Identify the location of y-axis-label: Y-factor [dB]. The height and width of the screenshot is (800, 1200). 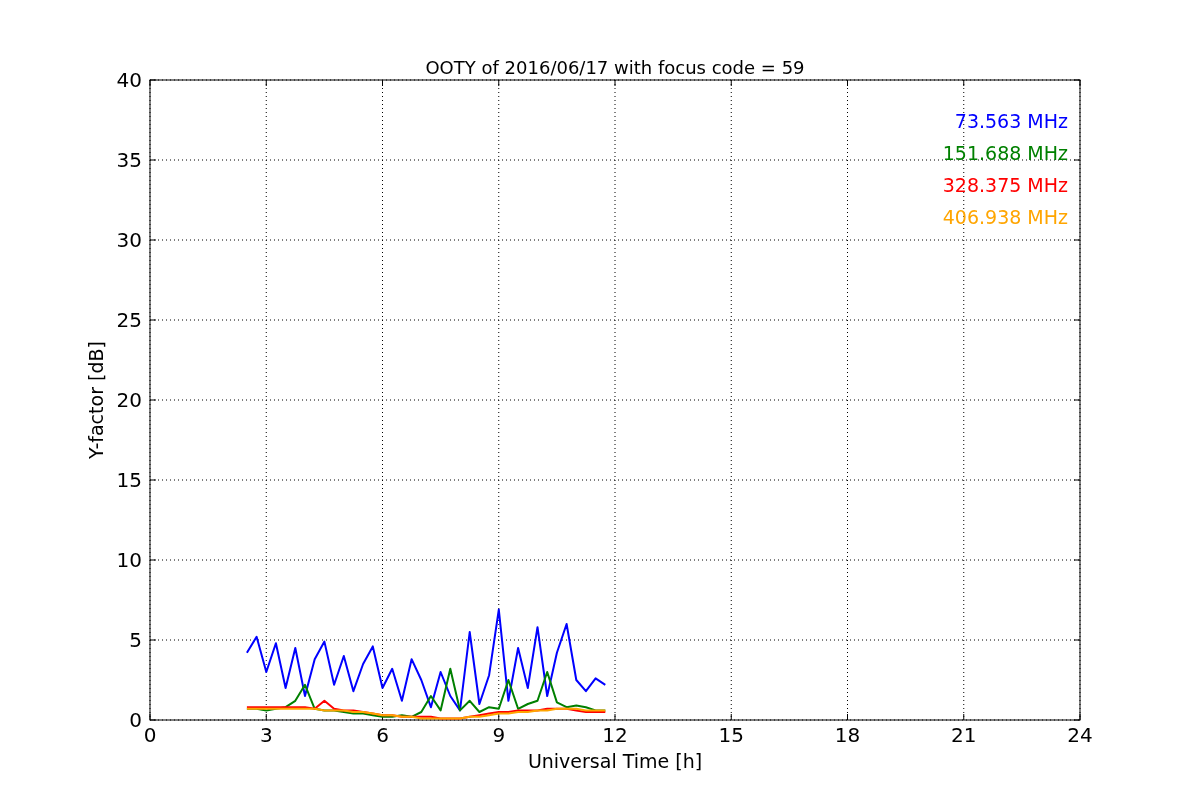
(96, 400).